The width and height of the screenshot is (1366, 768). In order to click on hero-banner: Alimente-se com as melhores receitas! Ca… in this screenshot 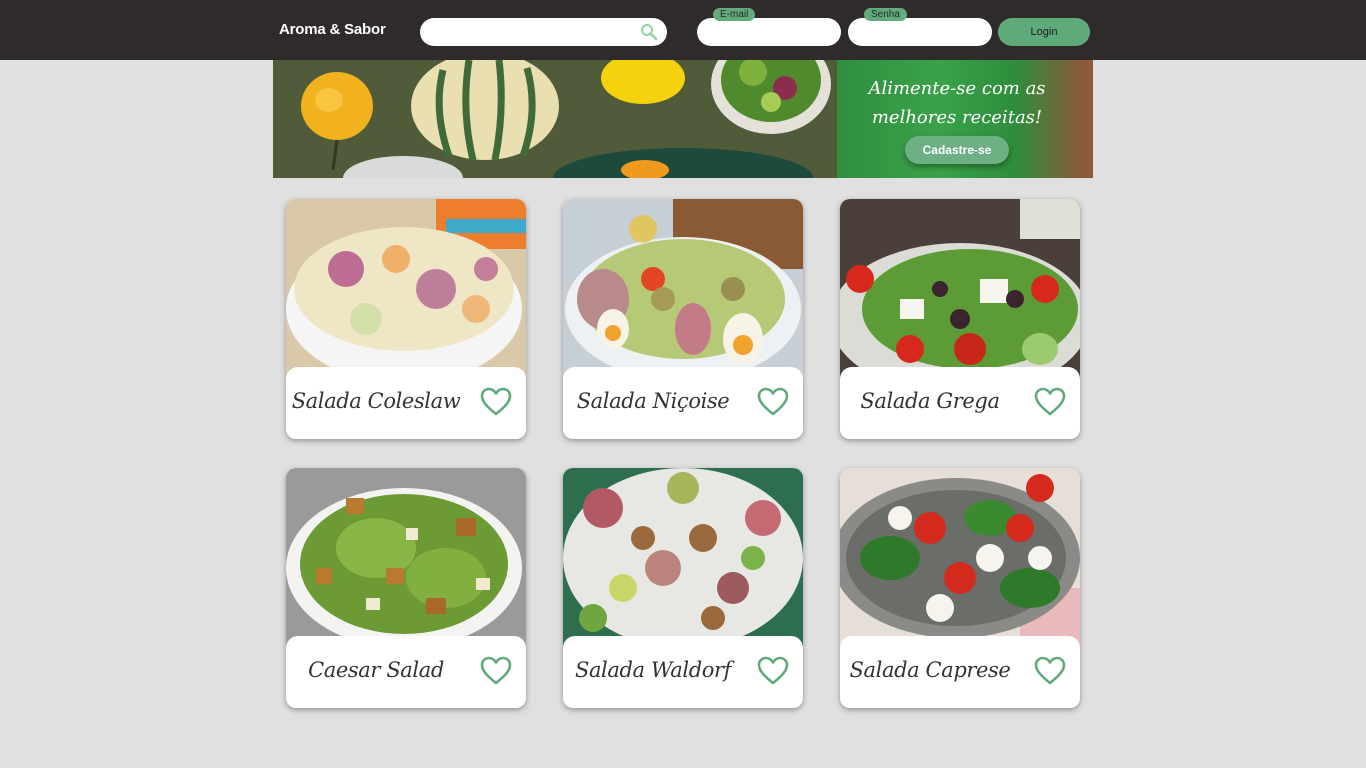, I will do `click(683, 119)`.